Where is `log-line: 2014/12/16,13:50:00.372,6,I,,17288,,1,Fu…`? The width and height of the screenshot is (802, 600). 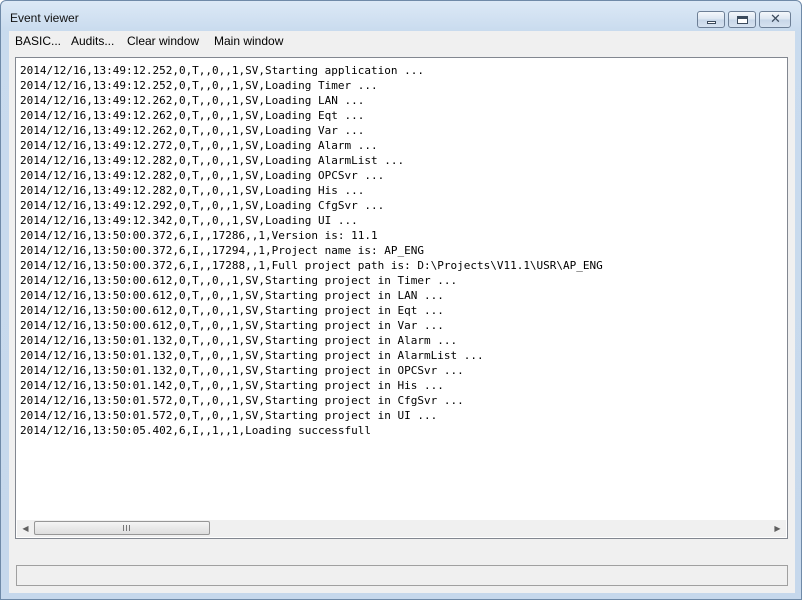 log-line: 2014/12/16,13:50:00.372,6,I,,17288,,1,Fu… is located at coordinates (311, 265).